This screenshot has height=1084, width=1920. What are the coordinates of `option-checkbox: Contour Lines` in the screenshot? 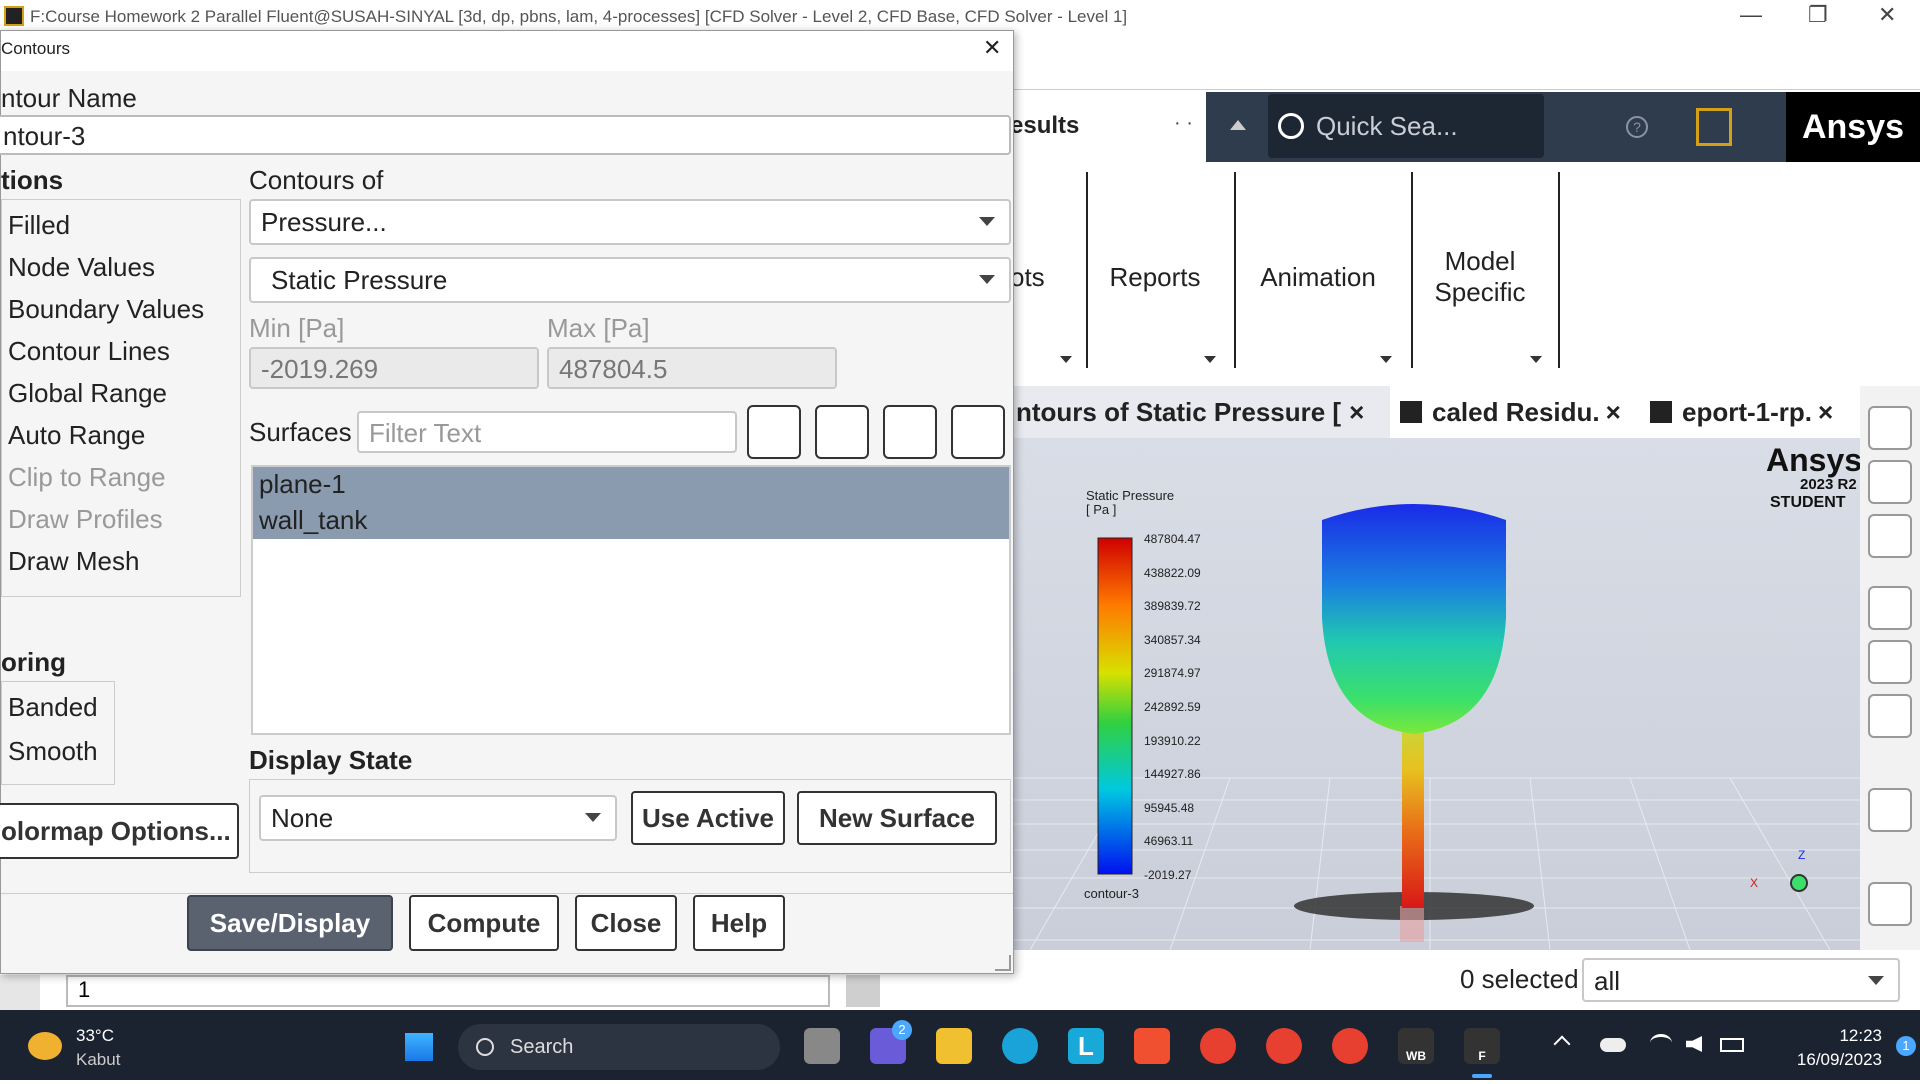 It's located at (89, 351).